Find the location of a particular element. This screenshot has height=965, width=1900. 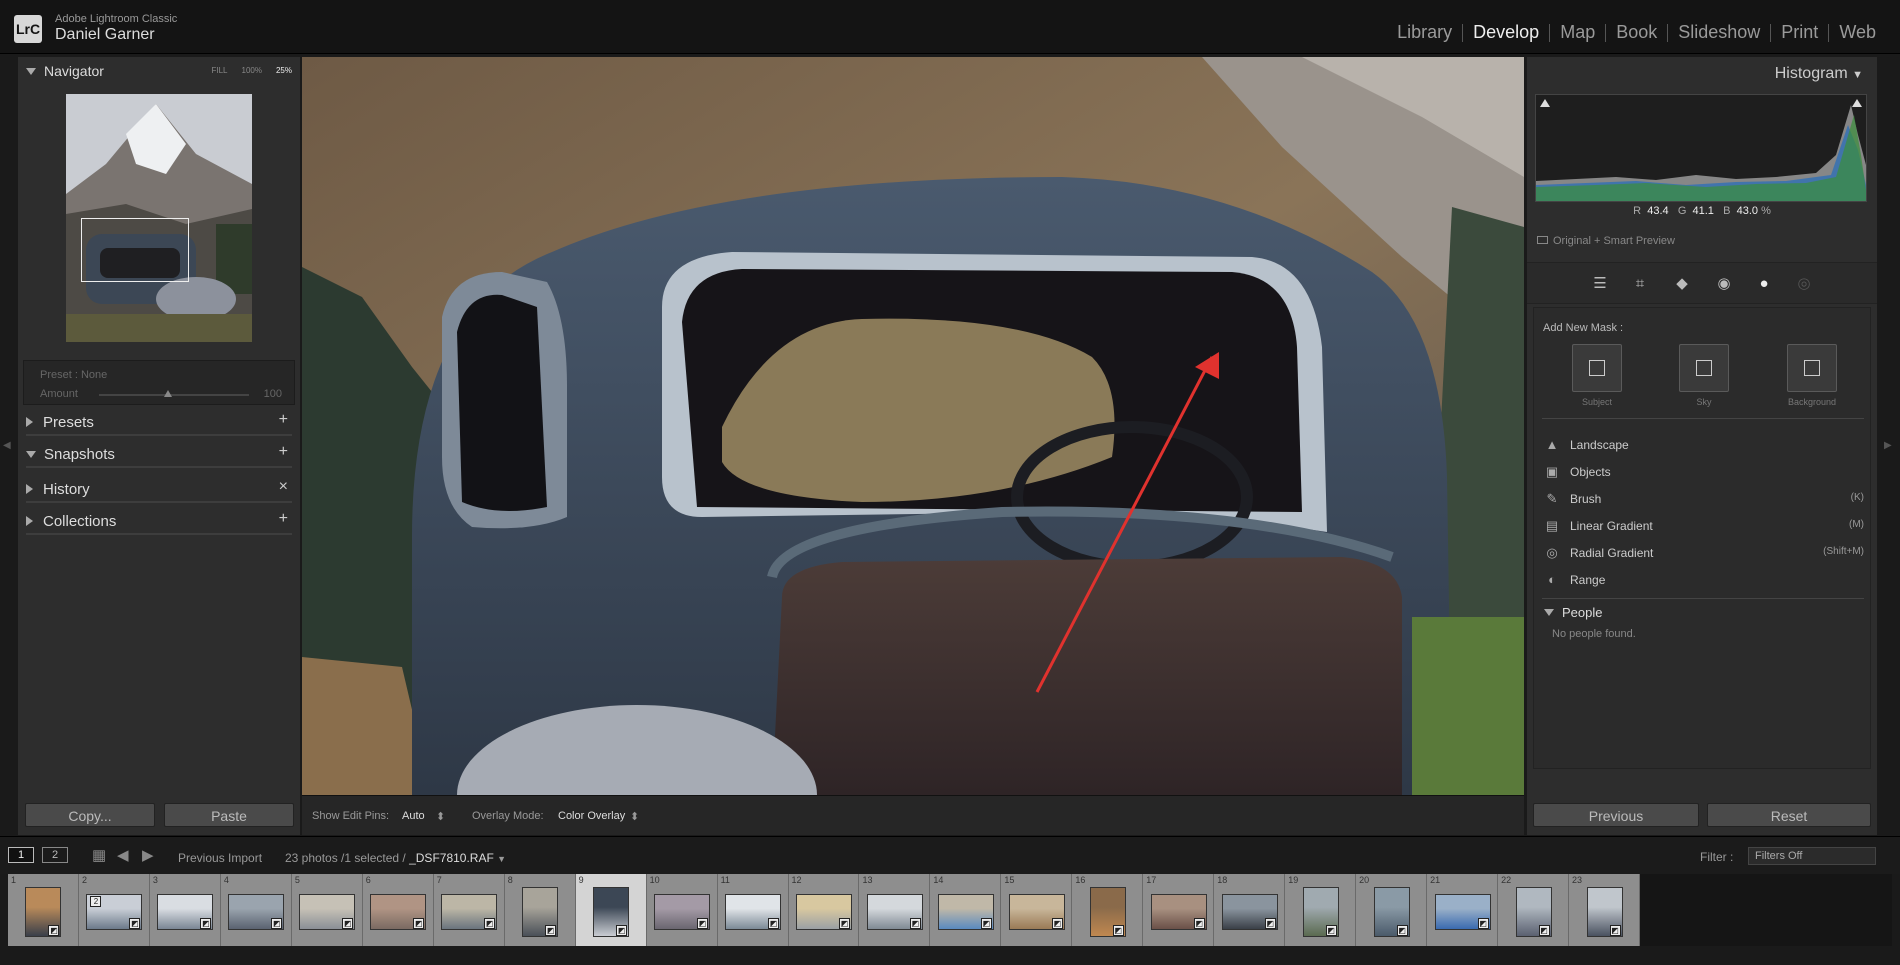

mask-tool-label: Landscape is located at coordinates (1599, 445).